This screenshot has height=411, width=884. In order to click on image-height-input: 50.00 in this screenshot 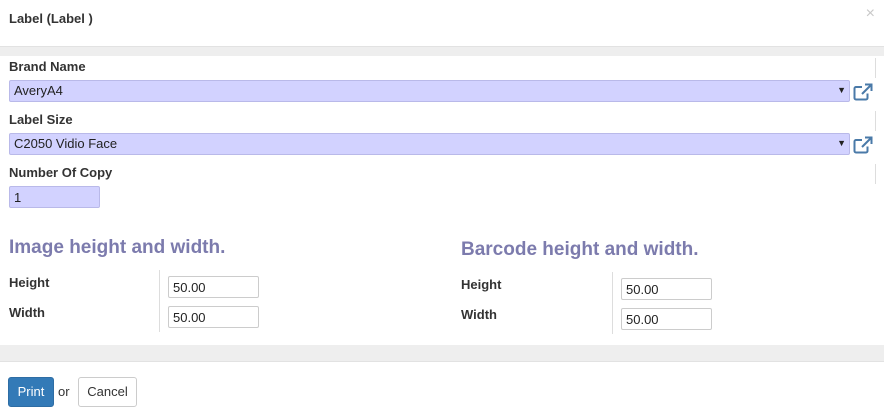, I will do `click(213, 287)`.